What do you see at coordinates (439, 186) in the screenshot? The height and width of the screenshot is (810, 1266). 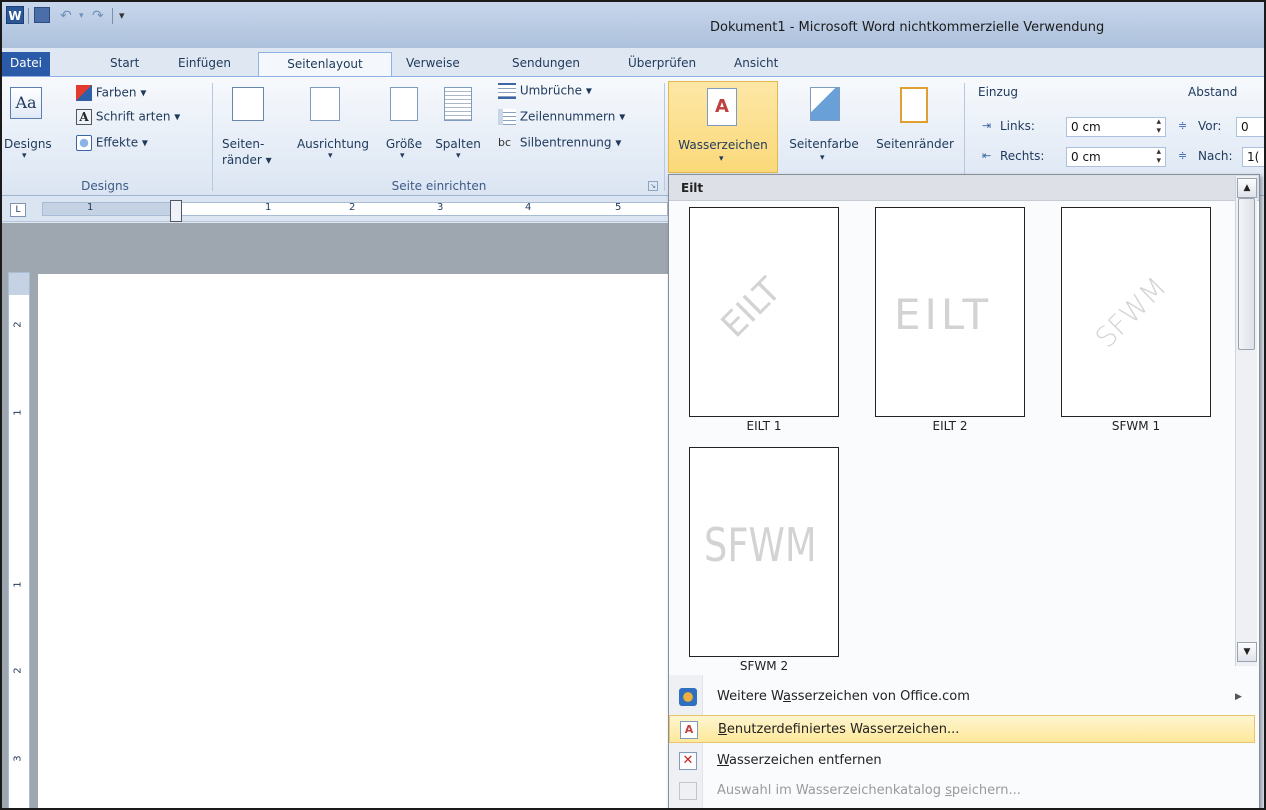 I see `group-label-seite-einrichten: Seite einrichten` at bounding box center [439, 186].